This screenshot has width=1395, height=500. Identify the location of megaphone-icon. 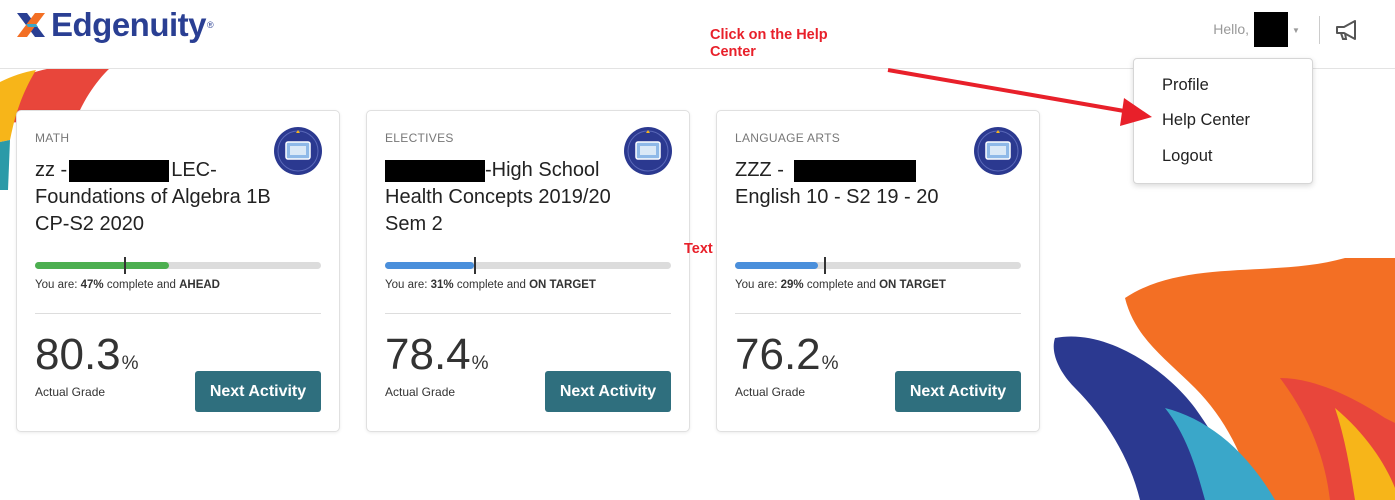
(1347, 30).